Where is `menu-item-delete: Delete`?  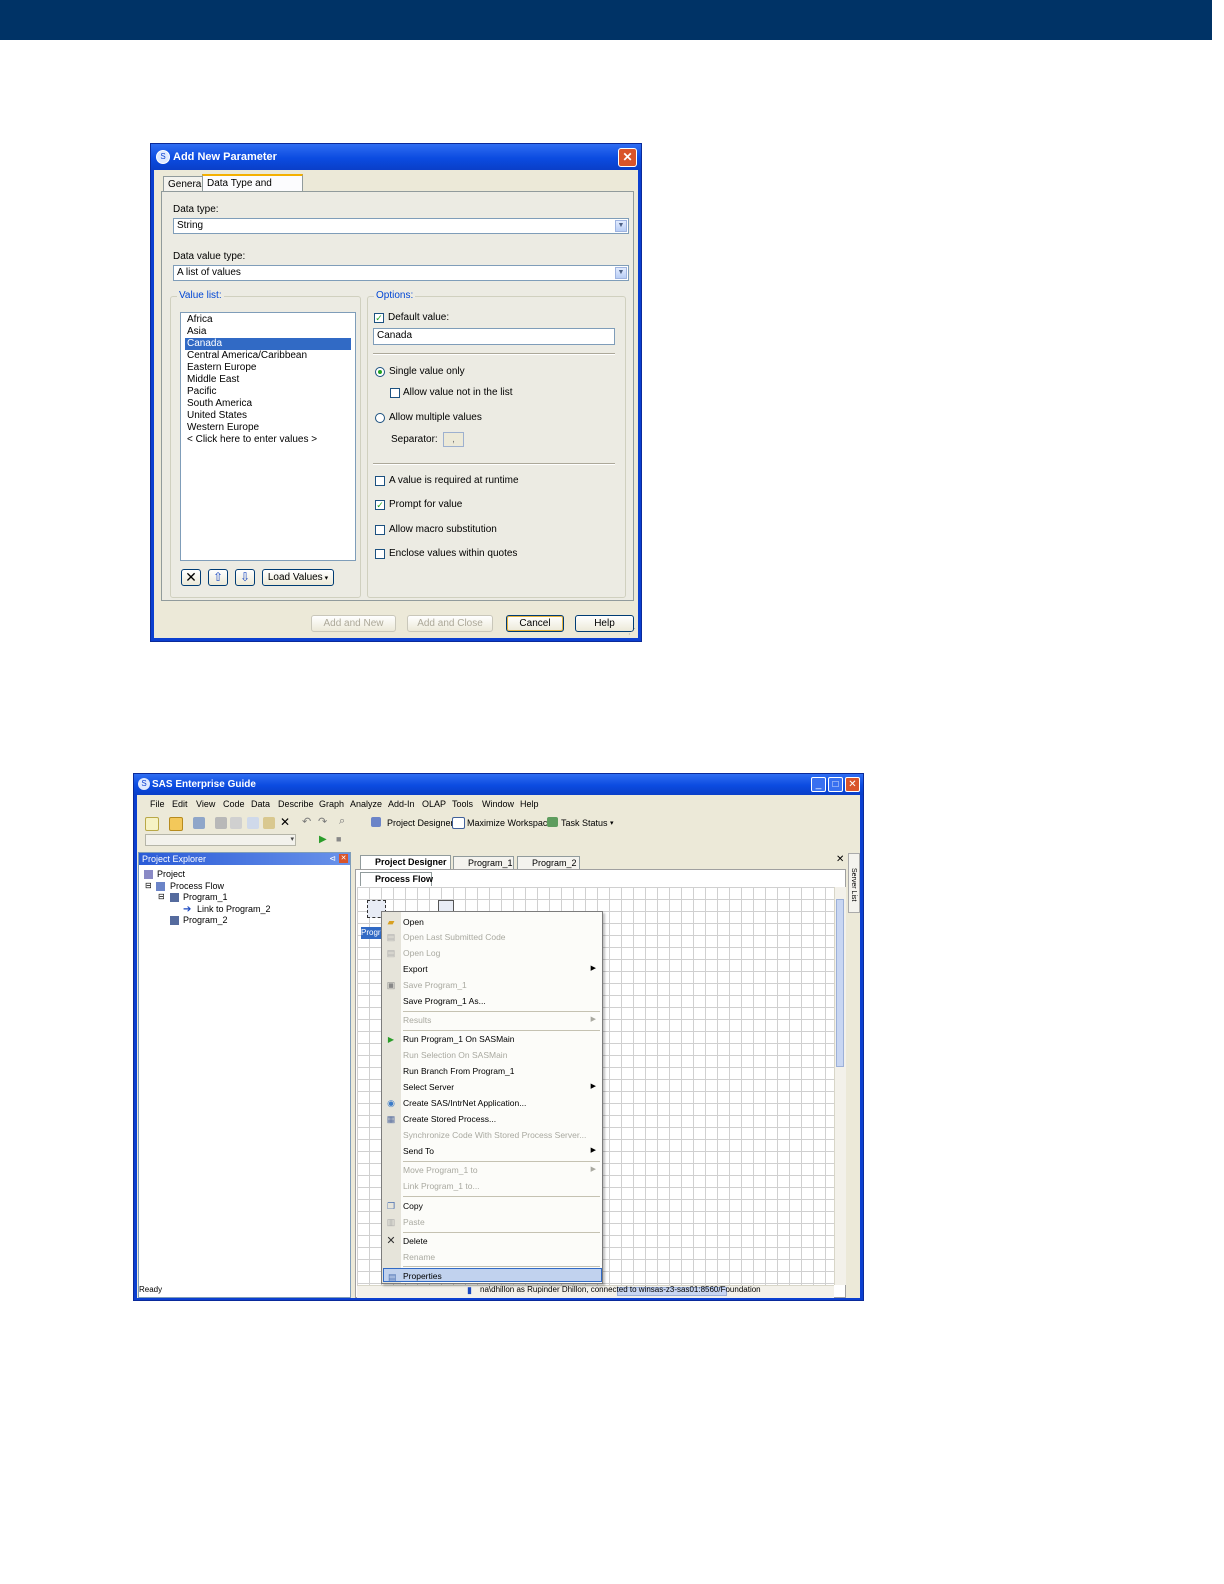 menu-item-delete: Delete is located at coordinates (502, 1241).